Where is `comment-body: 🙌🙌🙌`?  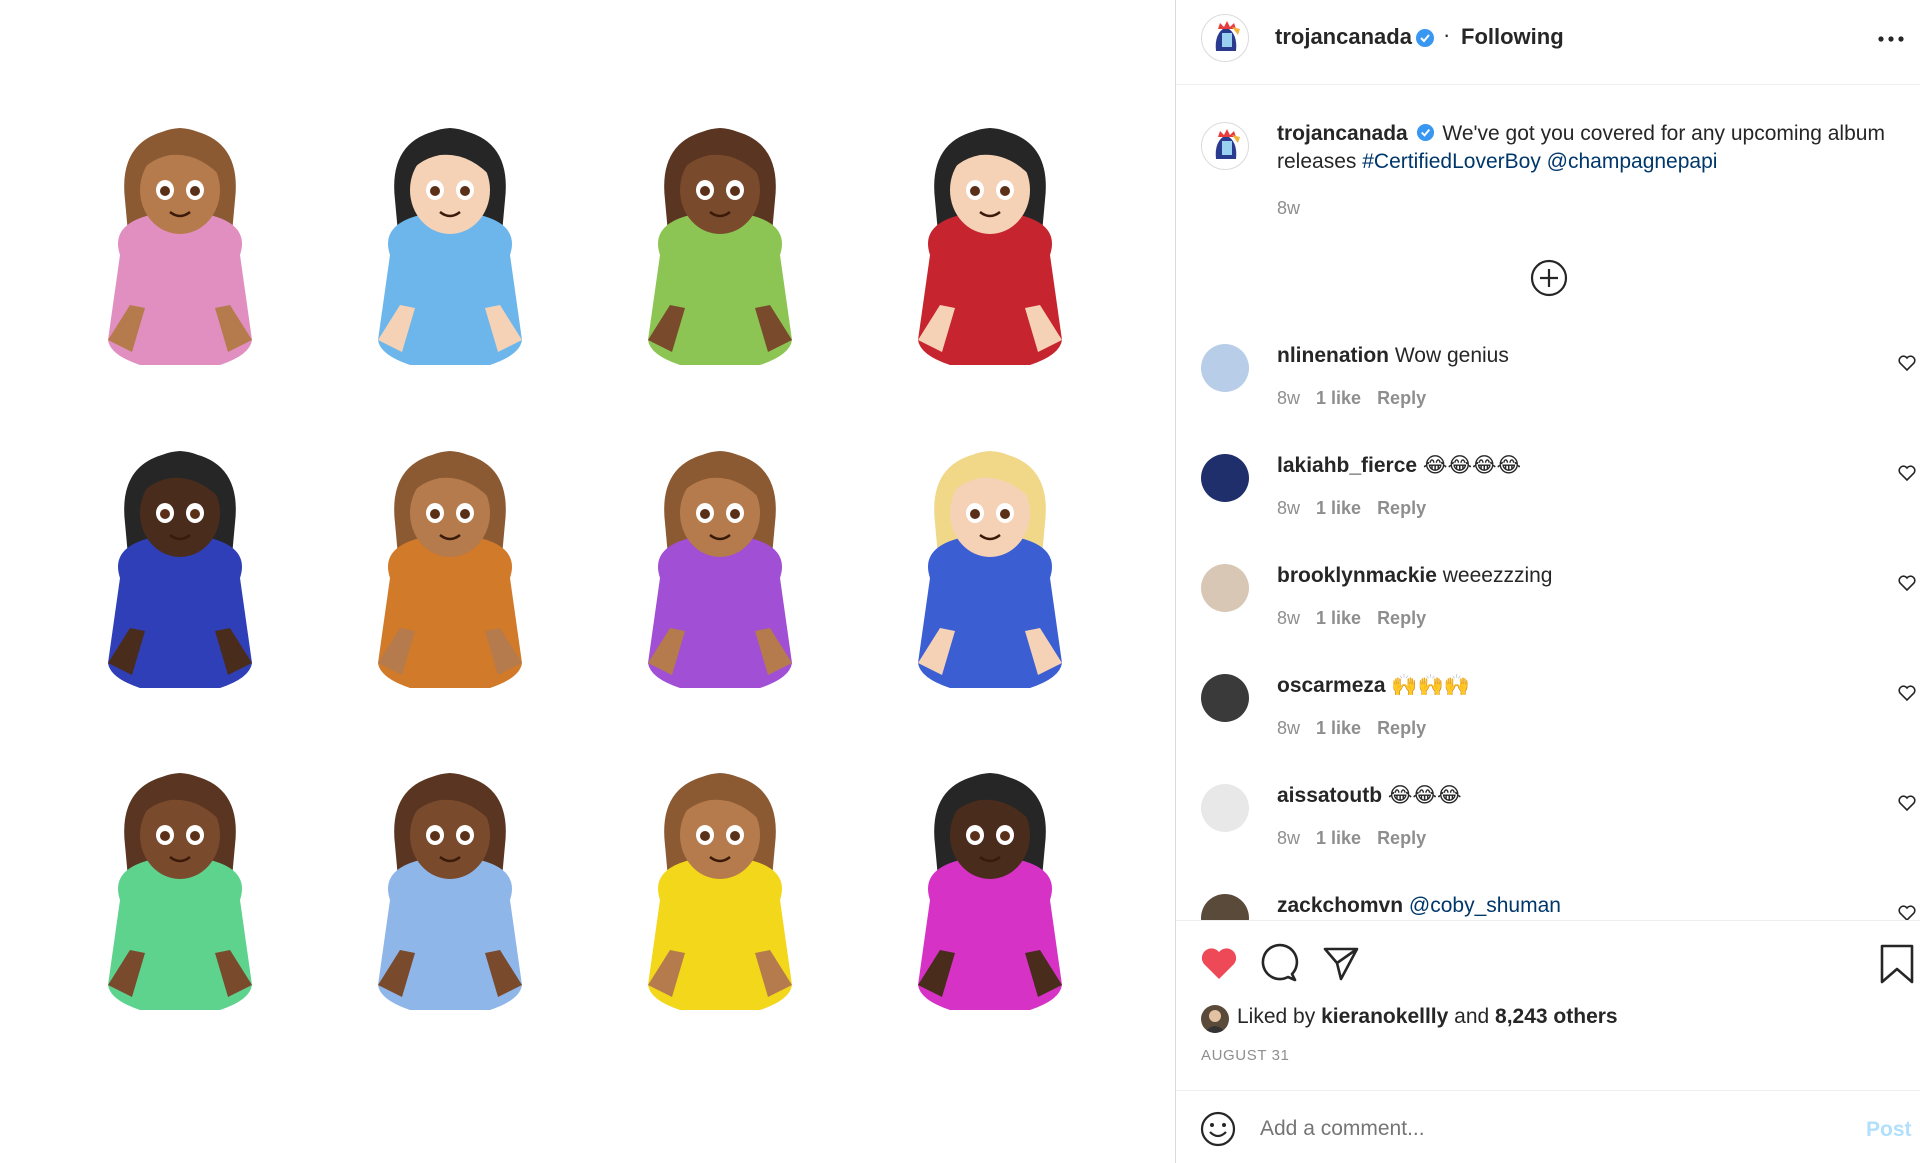 comment-body: 🙌🙌🙌 is located at coordinates (1427, 685).